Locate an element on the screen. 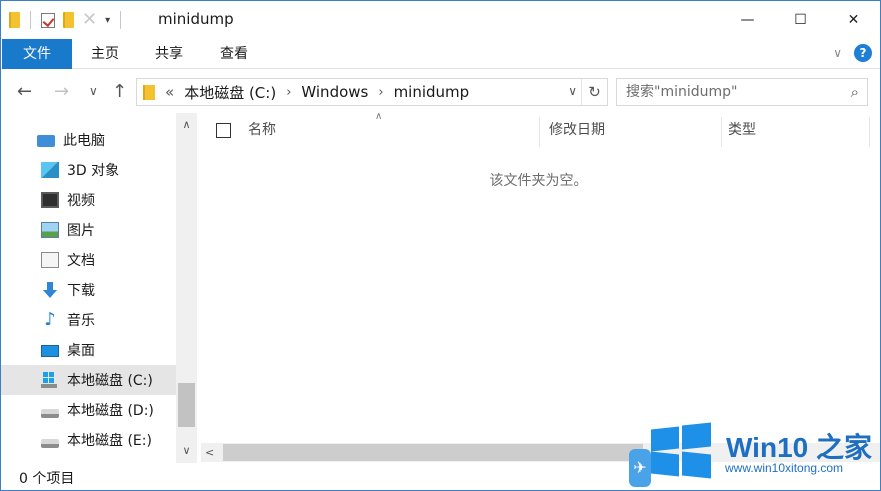  watermark: ✈ Win10 之家 www.win10xitong.com is located at coordinates (754, 452).